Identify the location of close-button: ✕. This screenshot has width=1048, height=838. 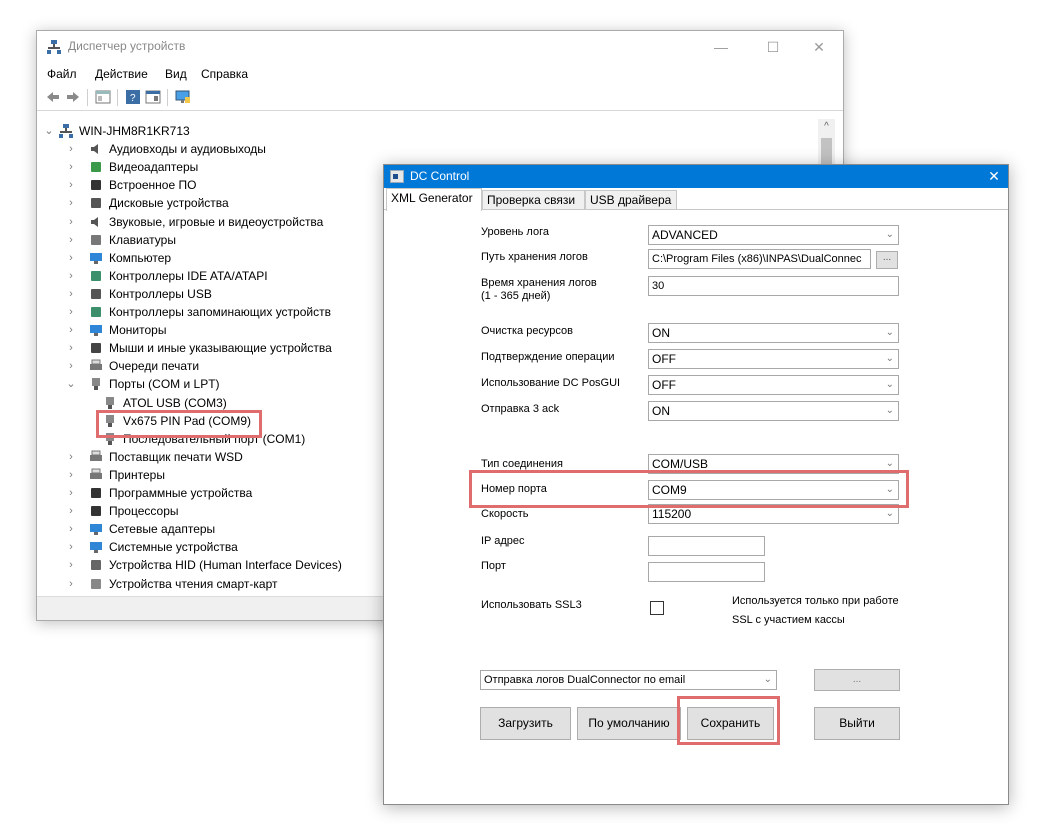
(819, 47).